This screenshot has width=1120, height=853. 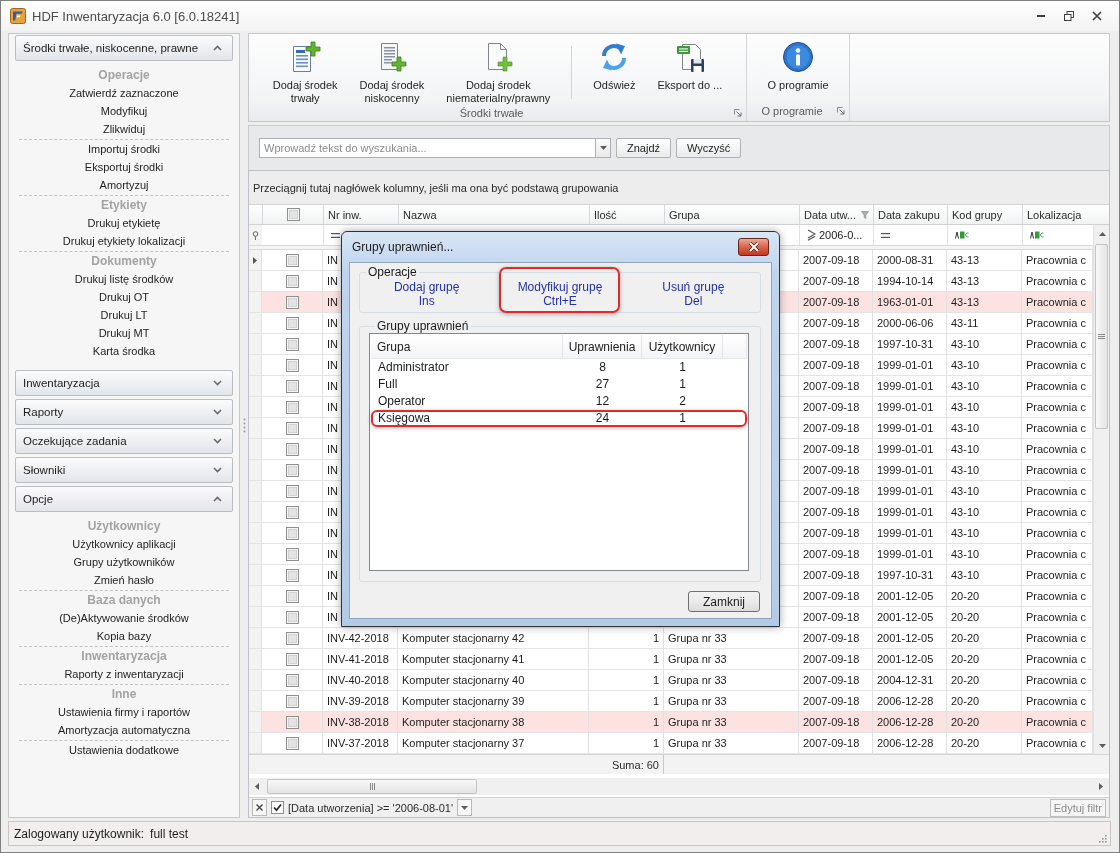 I want to click on ribbon-group-label: Środki trwałe, so click(x=491, y=113).